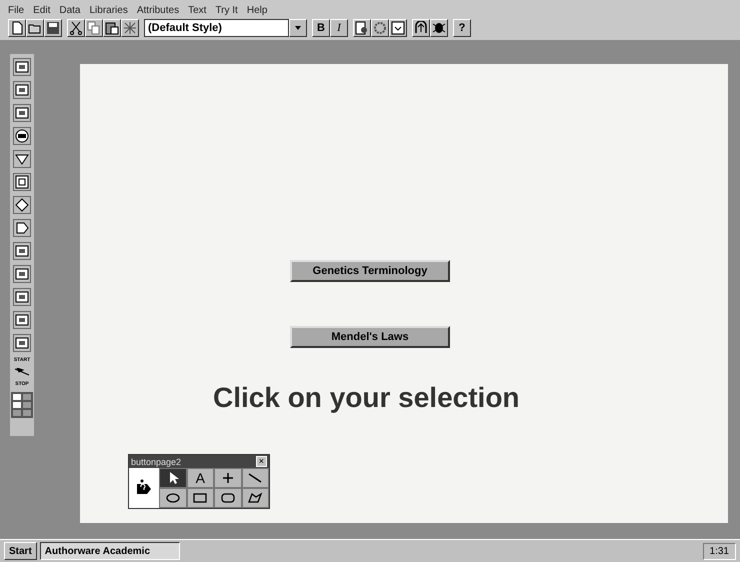 The width and height of the screenshot is (740, 562). I want to click on diamond-icon, so click(22, 205).